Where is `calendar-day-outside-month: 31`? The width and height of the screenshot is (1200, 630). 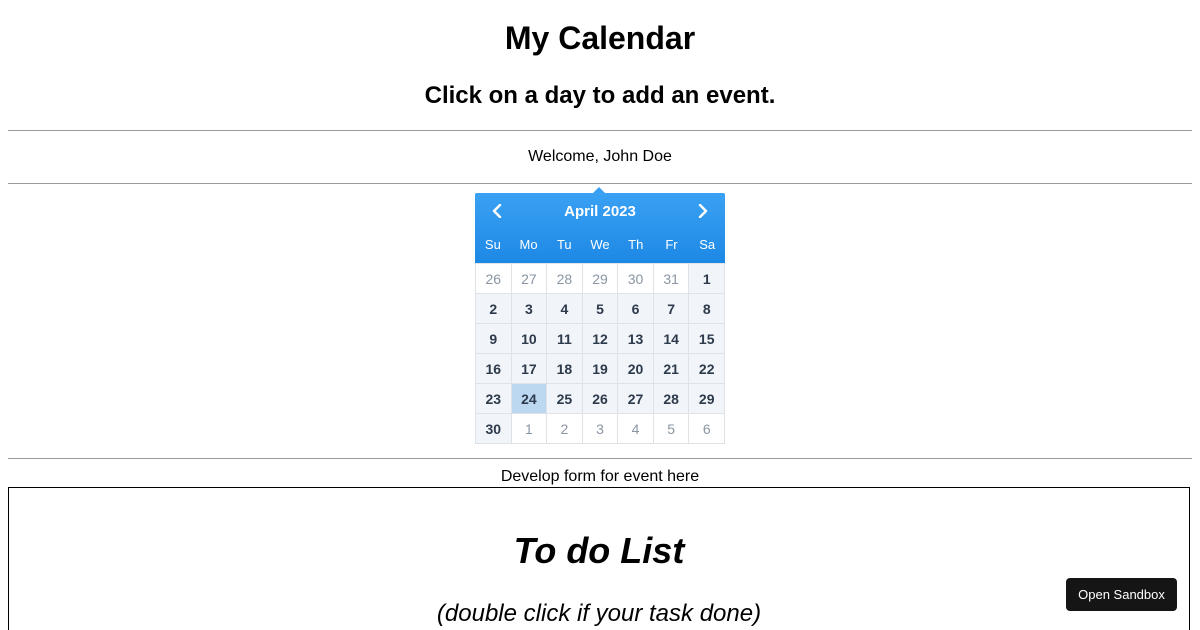 calendar-day-outside-month: 31 is located at coordinates (671, 279).